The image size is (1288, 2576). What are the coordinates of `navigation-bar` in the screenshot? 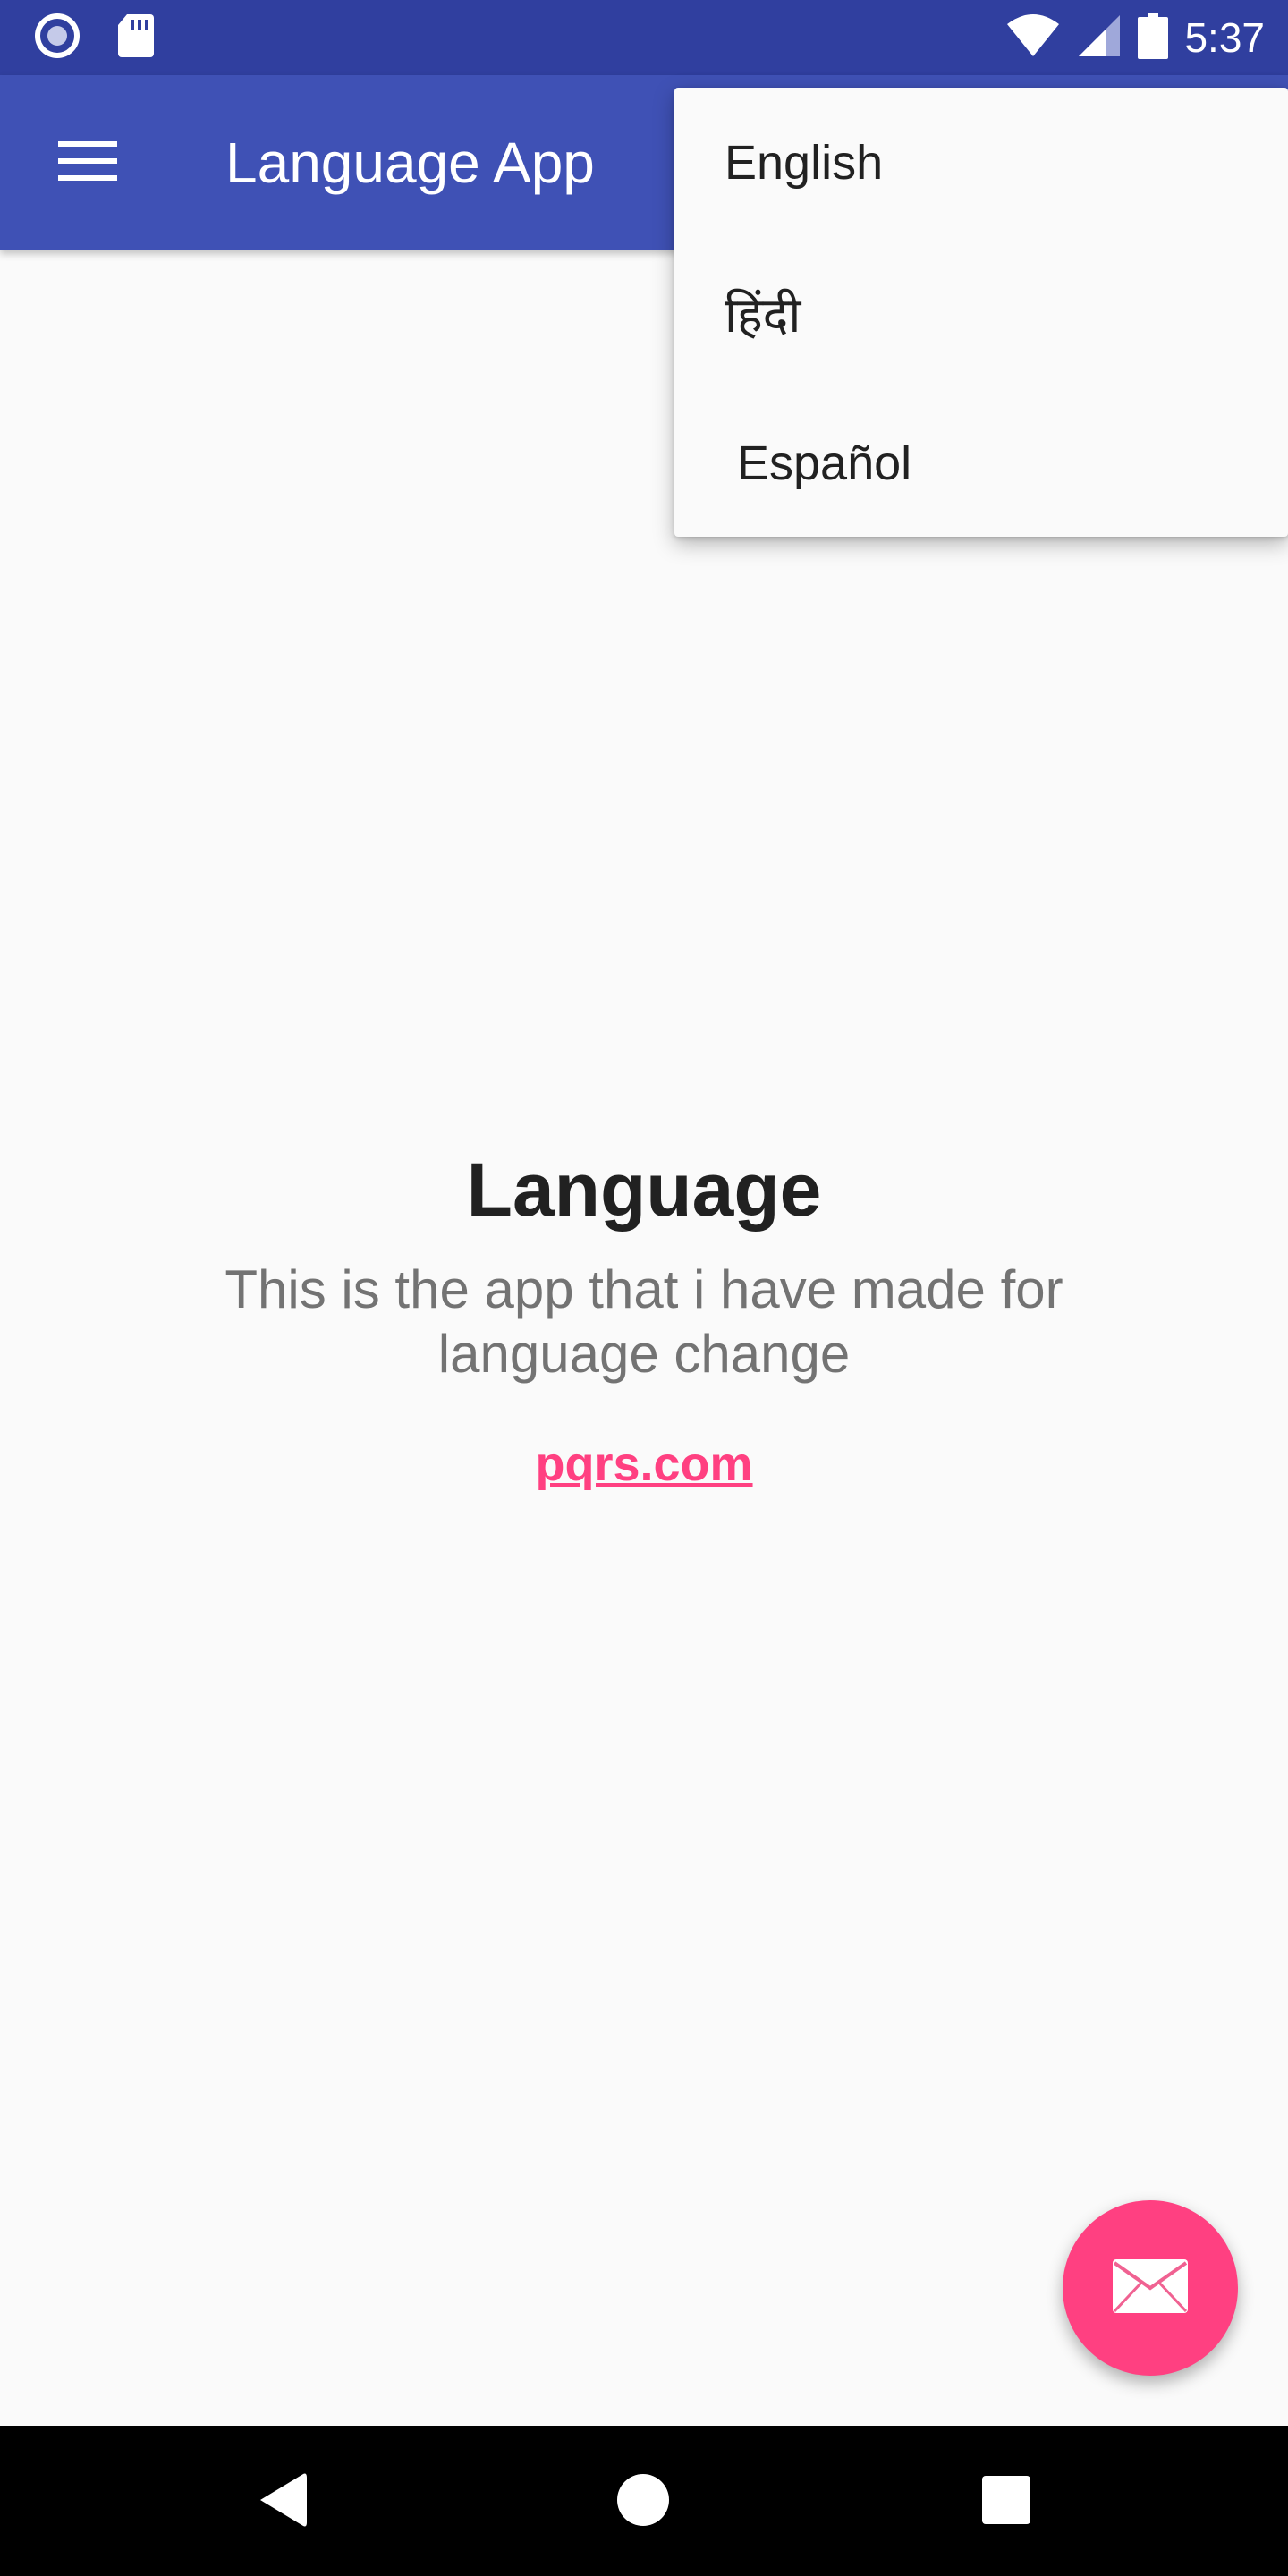 It's located at (644, 2501).